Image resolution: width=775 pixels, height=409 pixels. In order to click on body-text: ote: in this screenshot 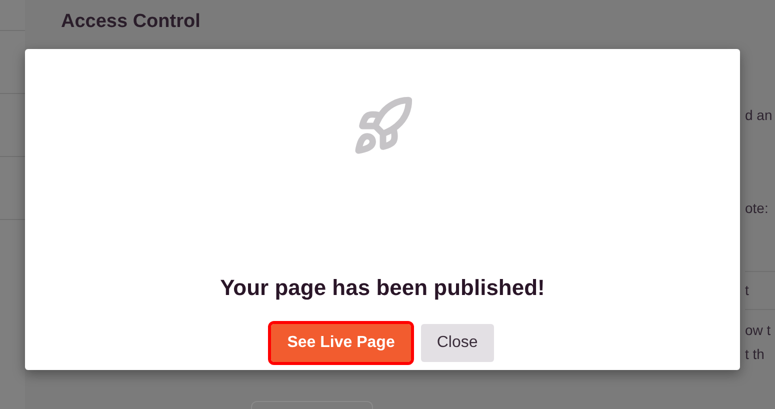, I will do `click(757, 208)`.